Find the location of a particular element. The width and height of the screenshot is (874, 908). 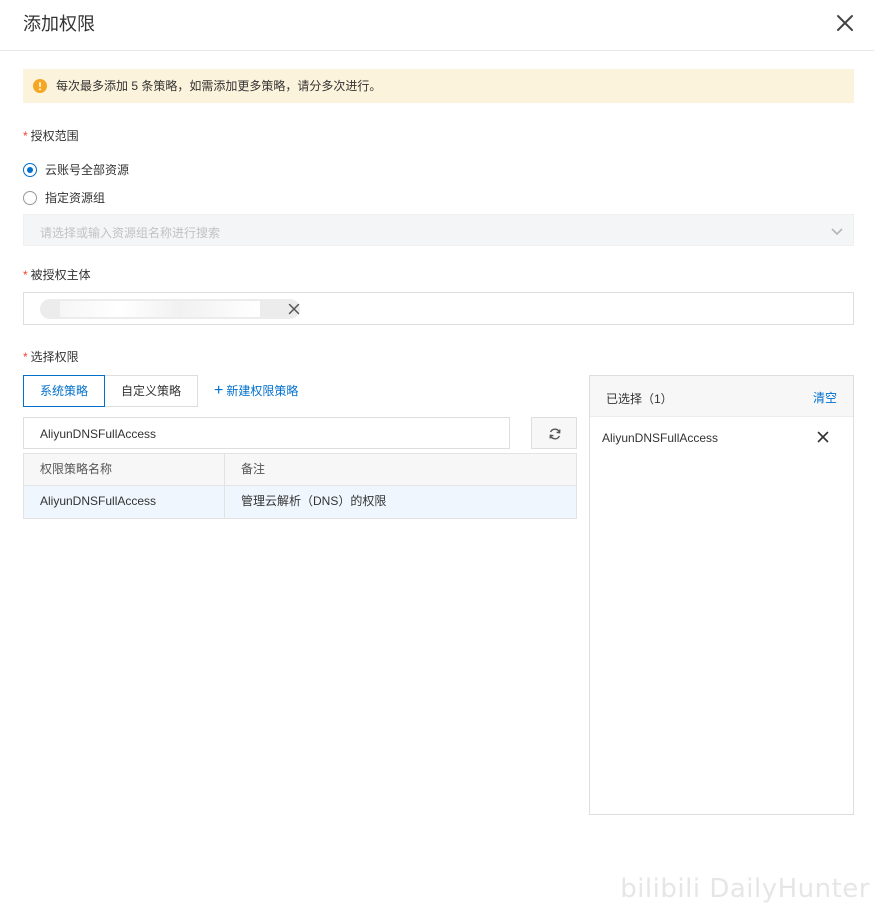

scope-label-text: 授权范围 is located at coordinates (54, 136).